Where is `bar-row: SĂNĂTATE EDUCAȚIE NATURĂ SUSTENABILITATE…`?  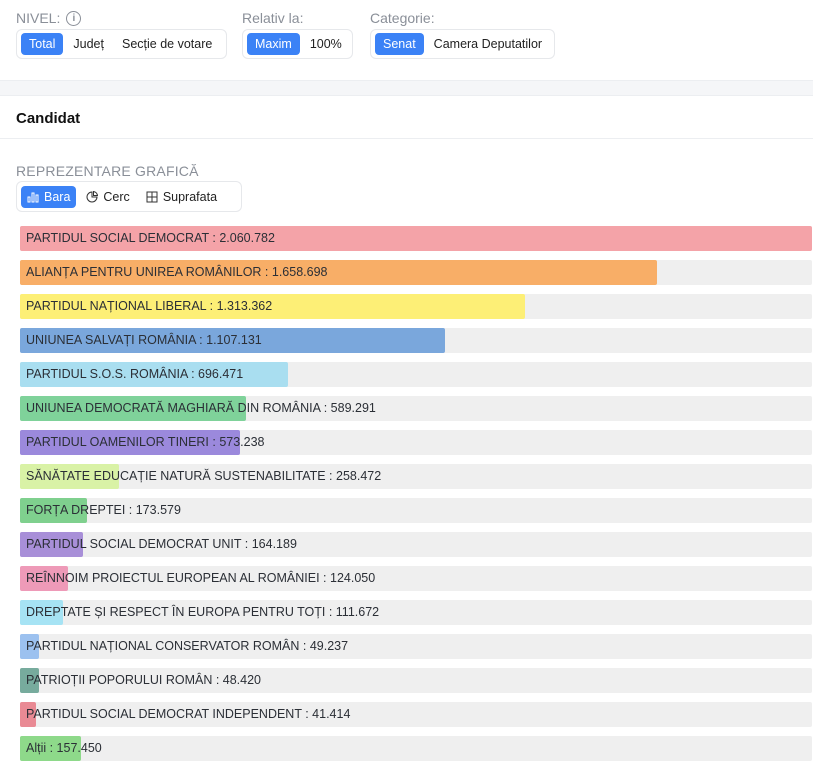 bar-row: SĂNĂTATE EDUCAȚIE NATURĂ SUSTENABILITATE… is located at coordinates (416, 476).